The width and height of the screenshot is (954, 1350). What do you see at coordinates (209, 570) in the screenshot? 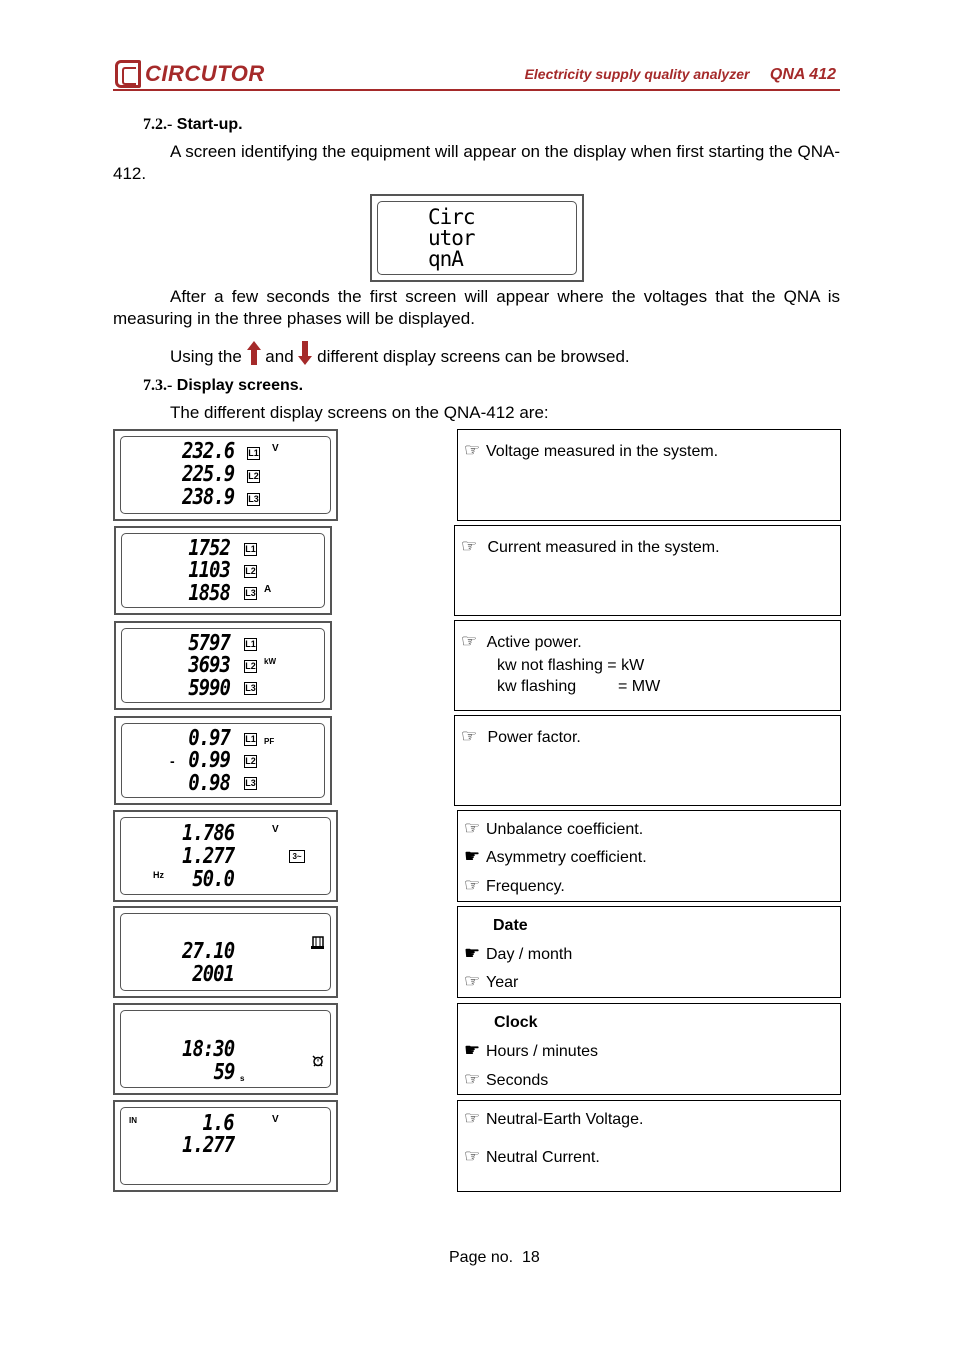
I see `lcd-value: 1103` at bounding box center [209, 570].